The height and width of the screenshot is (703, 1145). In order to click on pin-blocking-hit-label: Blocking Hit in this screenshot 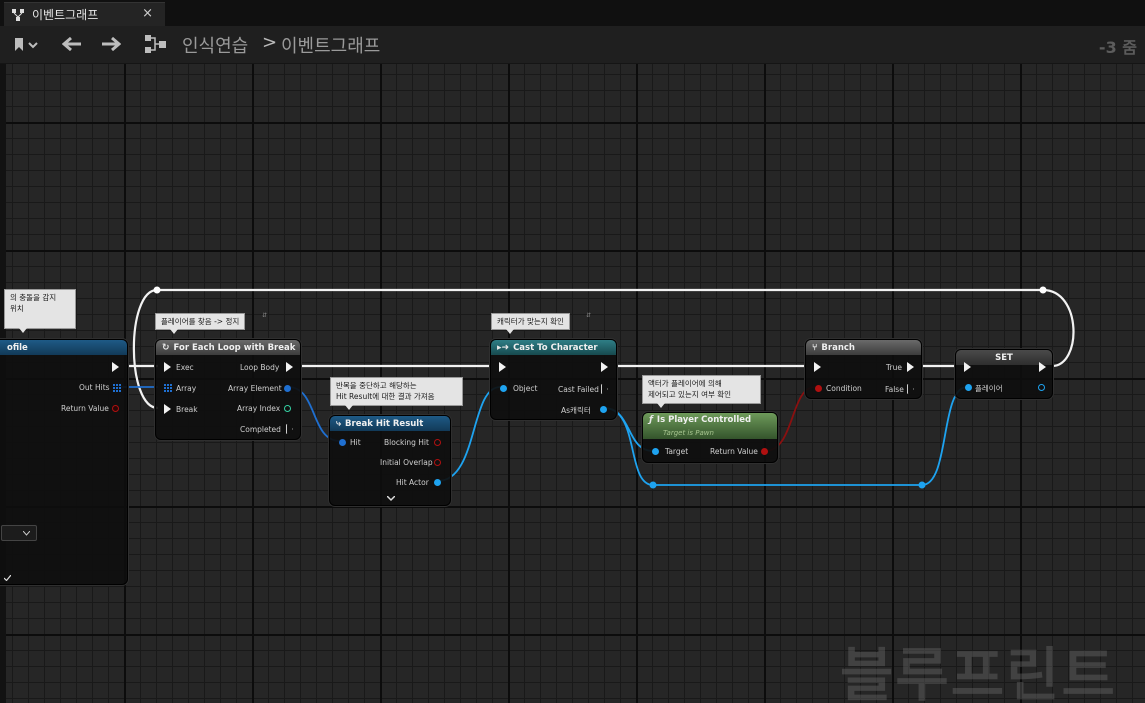, I will do `click(406, 442)`.